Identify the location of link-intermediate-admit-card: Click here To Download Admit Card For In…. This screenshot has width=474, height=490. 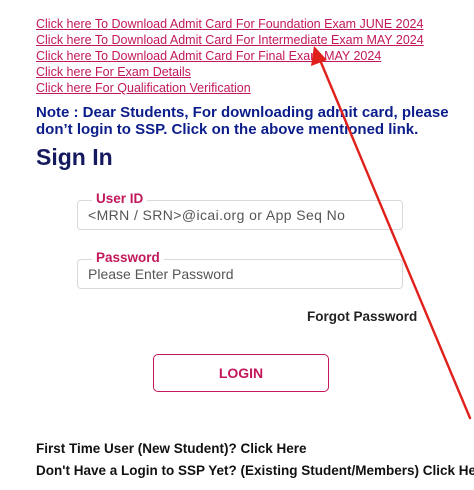
(236, 40).